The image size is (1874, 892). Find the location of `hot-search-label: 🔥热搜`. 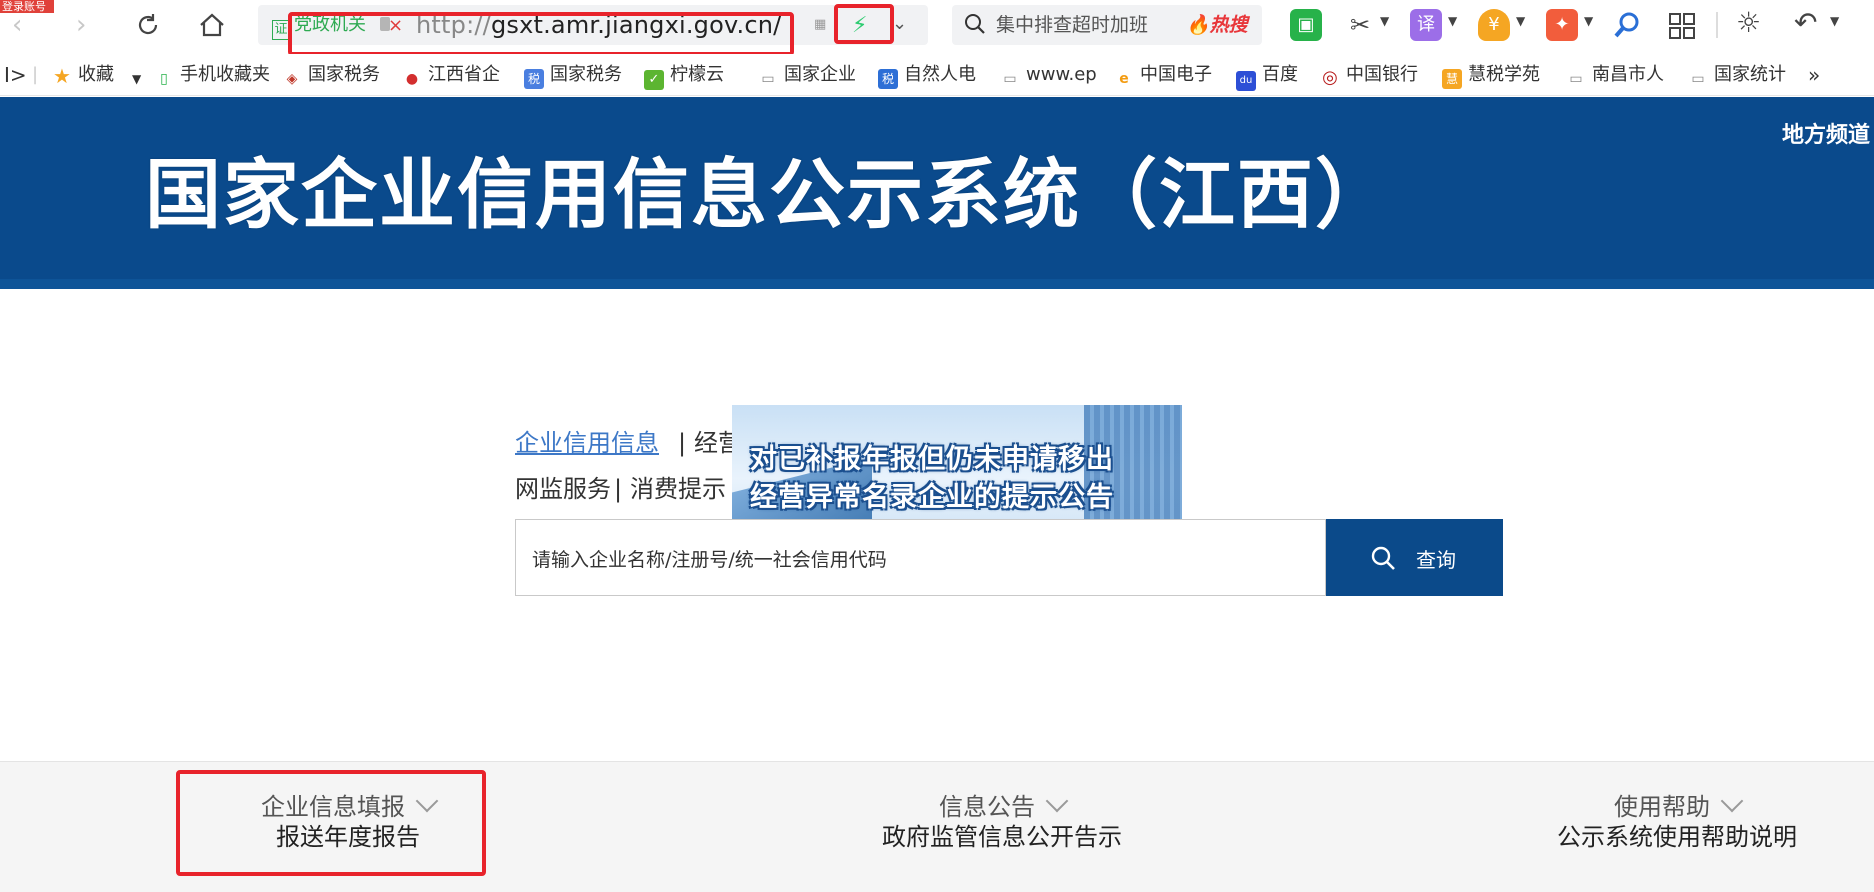

hot-search-label: 🔥热搜 is located at coordinates (1217, 25).